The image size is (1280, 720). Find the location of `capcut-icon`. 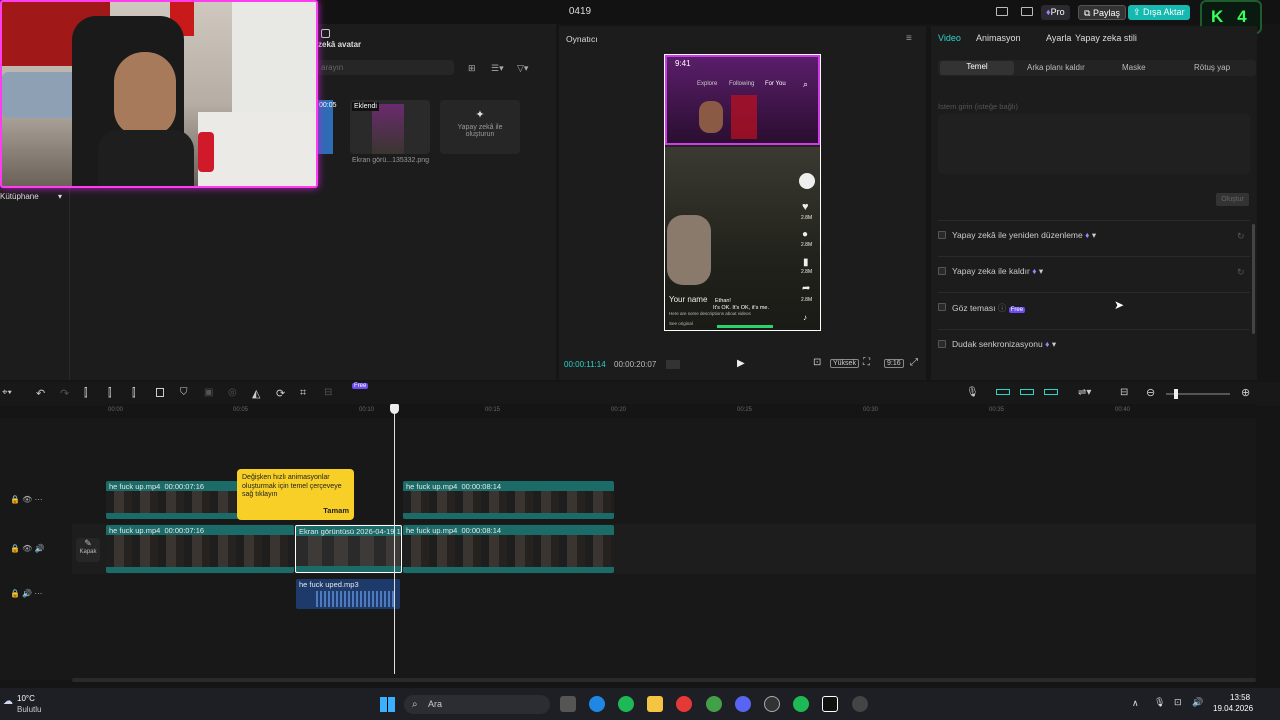

capcut-icon is located at coordinates (830, 704).